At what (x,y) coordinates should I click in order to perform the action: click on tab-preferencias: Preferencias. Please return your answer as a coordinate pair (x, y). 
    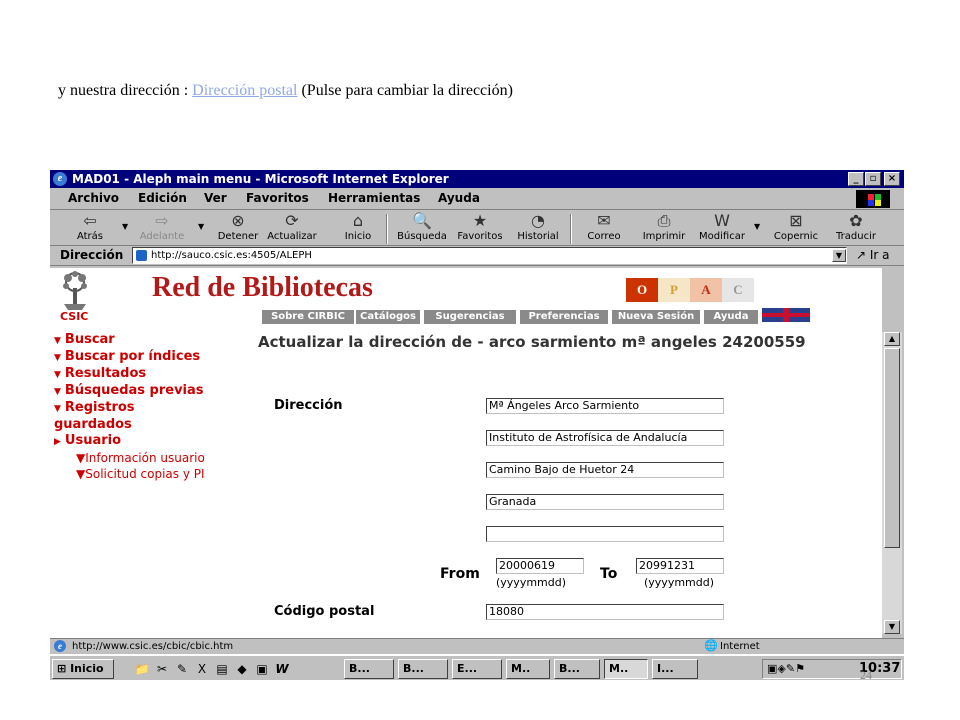
    Looking at the image, I should click on (564, 317).